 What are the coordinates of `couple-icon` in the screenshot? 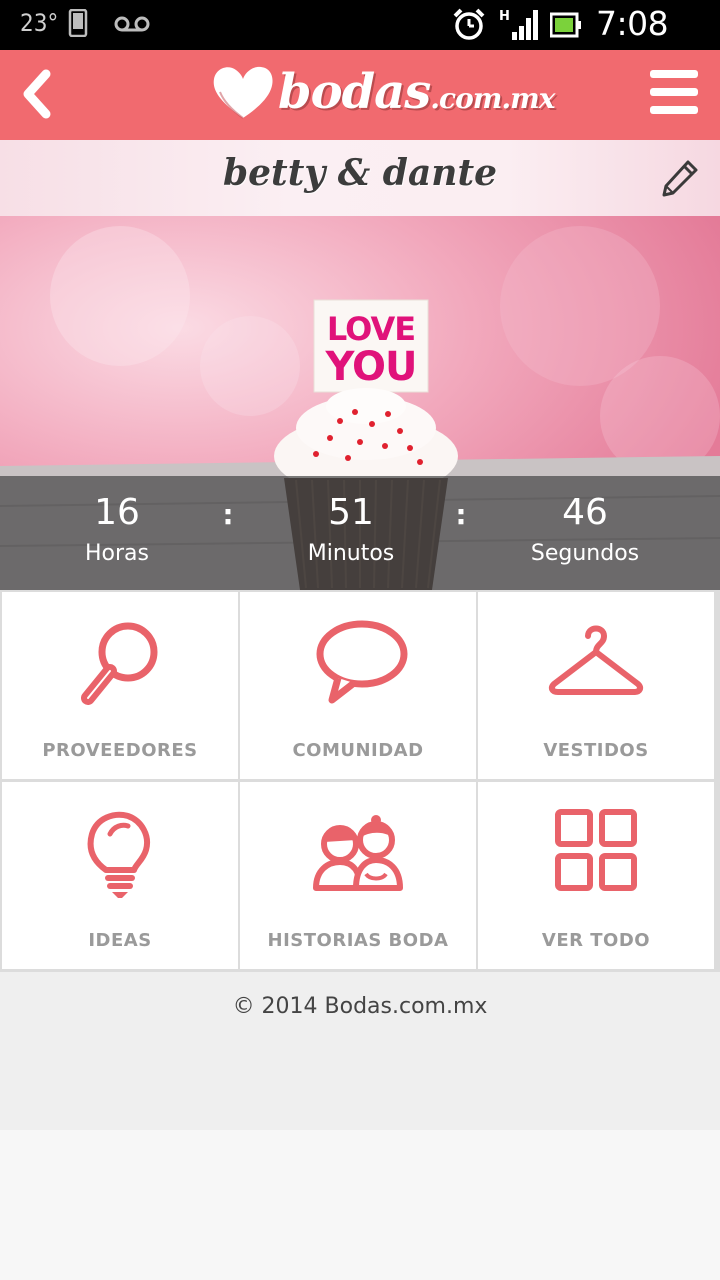 It's located at (358, 853).